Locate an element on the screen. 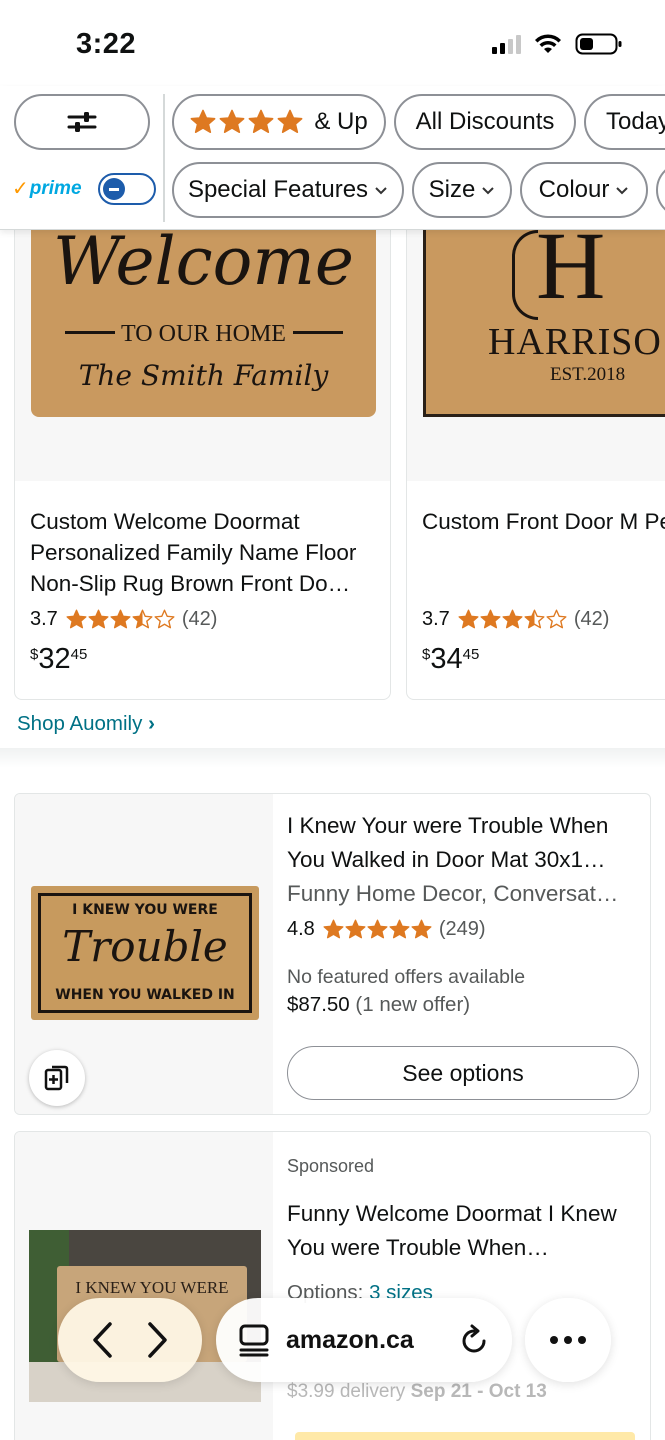 The width and height of the screenshot is (665, 1440). address-bar: amazon.ca is located at coordinates (364, 1340).